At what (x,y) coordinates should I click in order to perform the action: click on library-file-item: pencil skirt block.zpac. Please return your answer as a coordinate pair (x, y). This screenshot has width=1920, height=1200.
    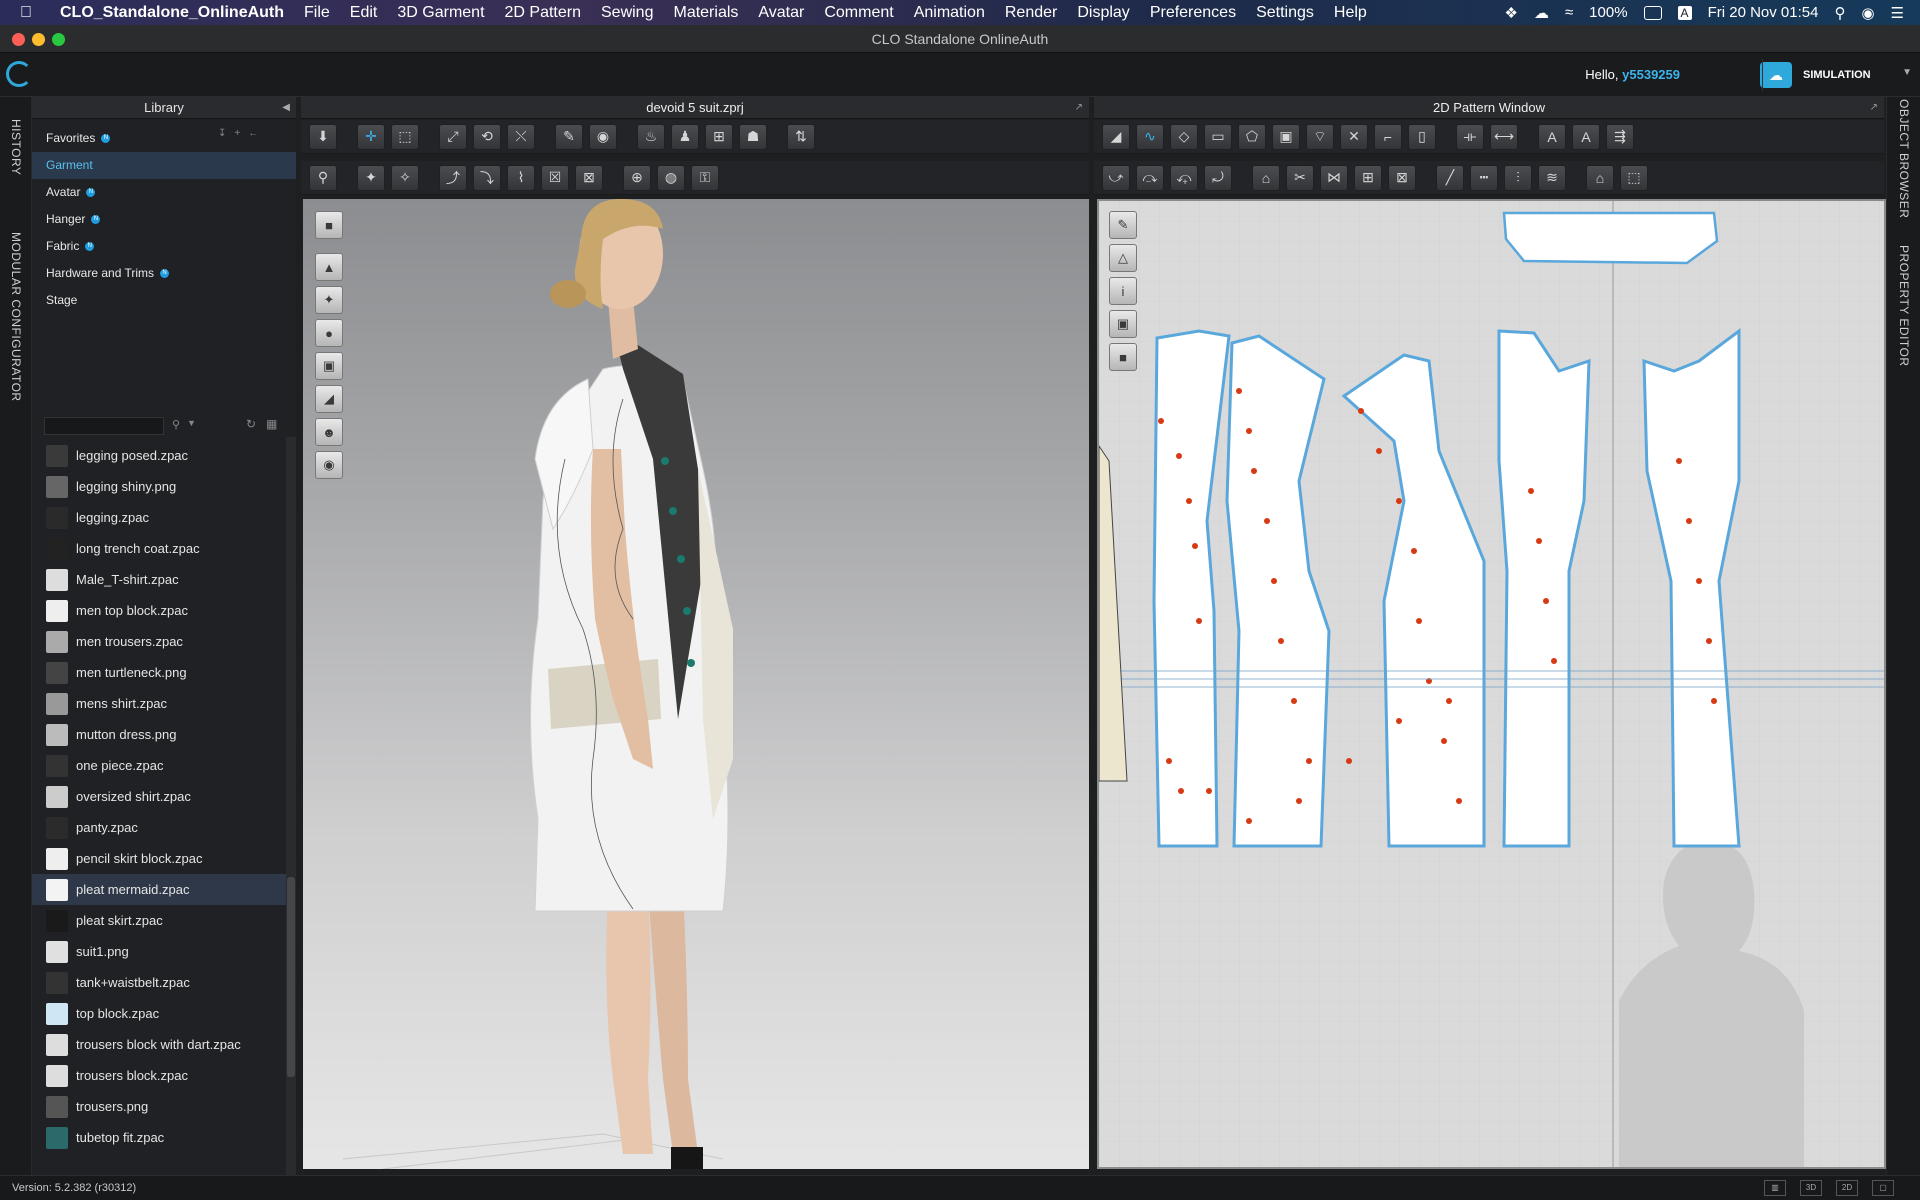
    Looking at the image, I should click on (159, 858).